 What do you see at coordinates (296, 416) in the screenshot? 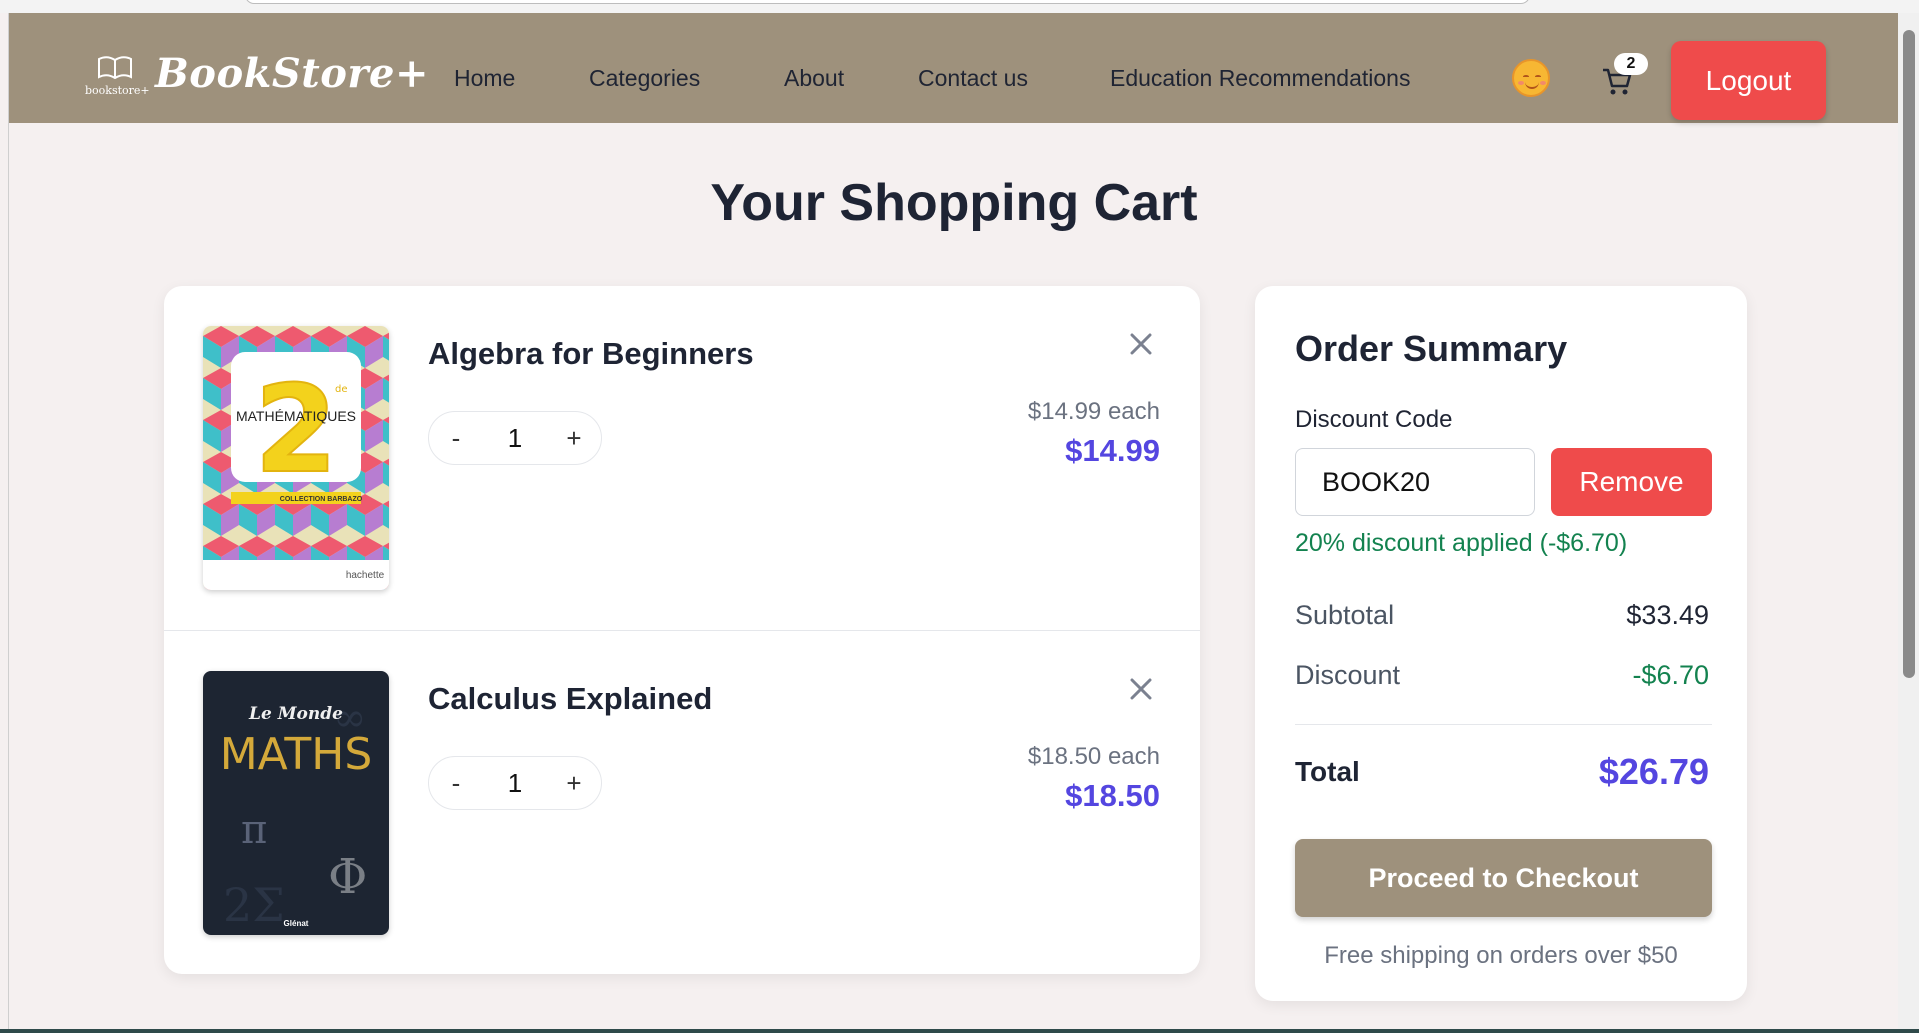
I see `cover-title: MATHÉMATIQUES` at bounding box center [296, 416].